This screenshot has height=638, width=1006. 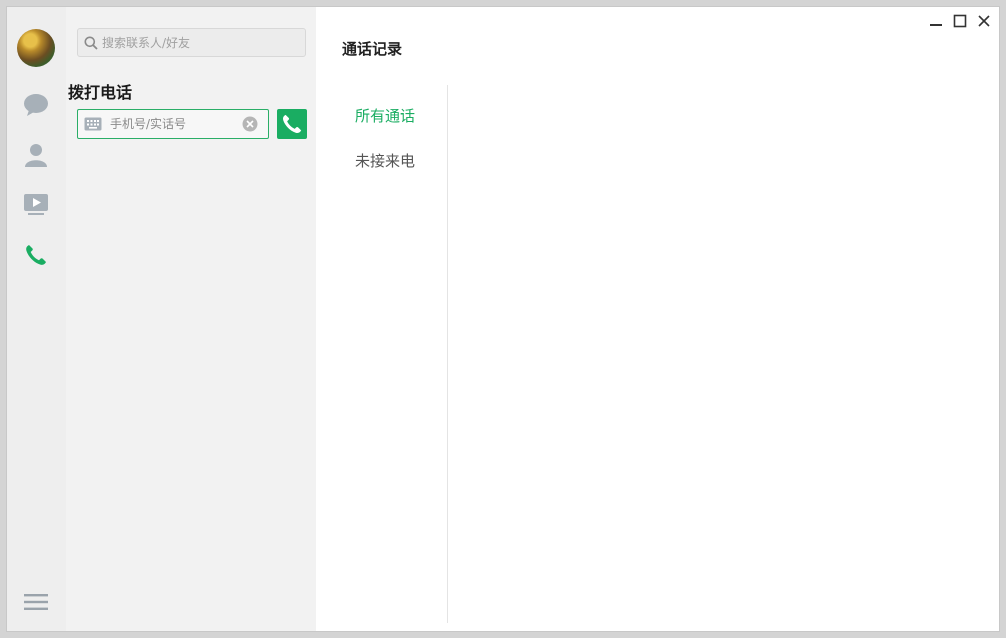 I want to click on video-icon, so click(x=36, y=205).